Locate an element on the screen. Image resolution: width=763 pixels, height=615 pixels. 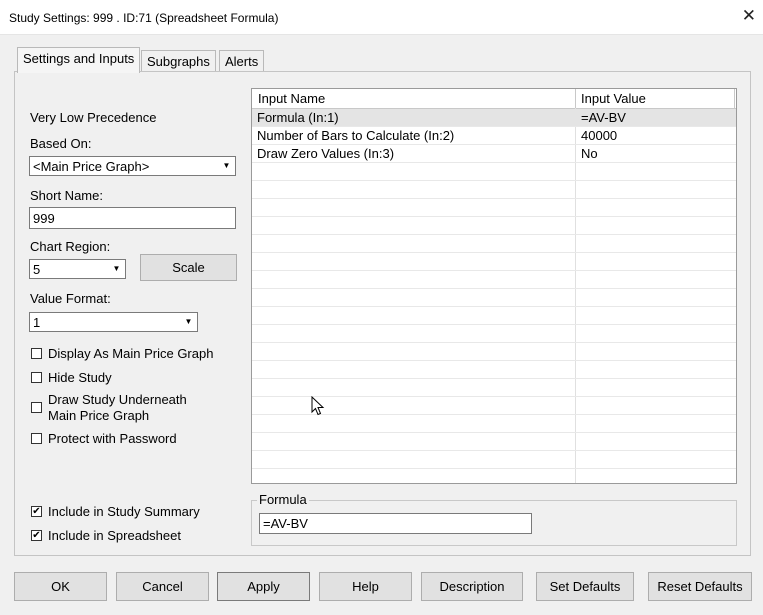
help-button: Help is located at coordinates (365, 586).